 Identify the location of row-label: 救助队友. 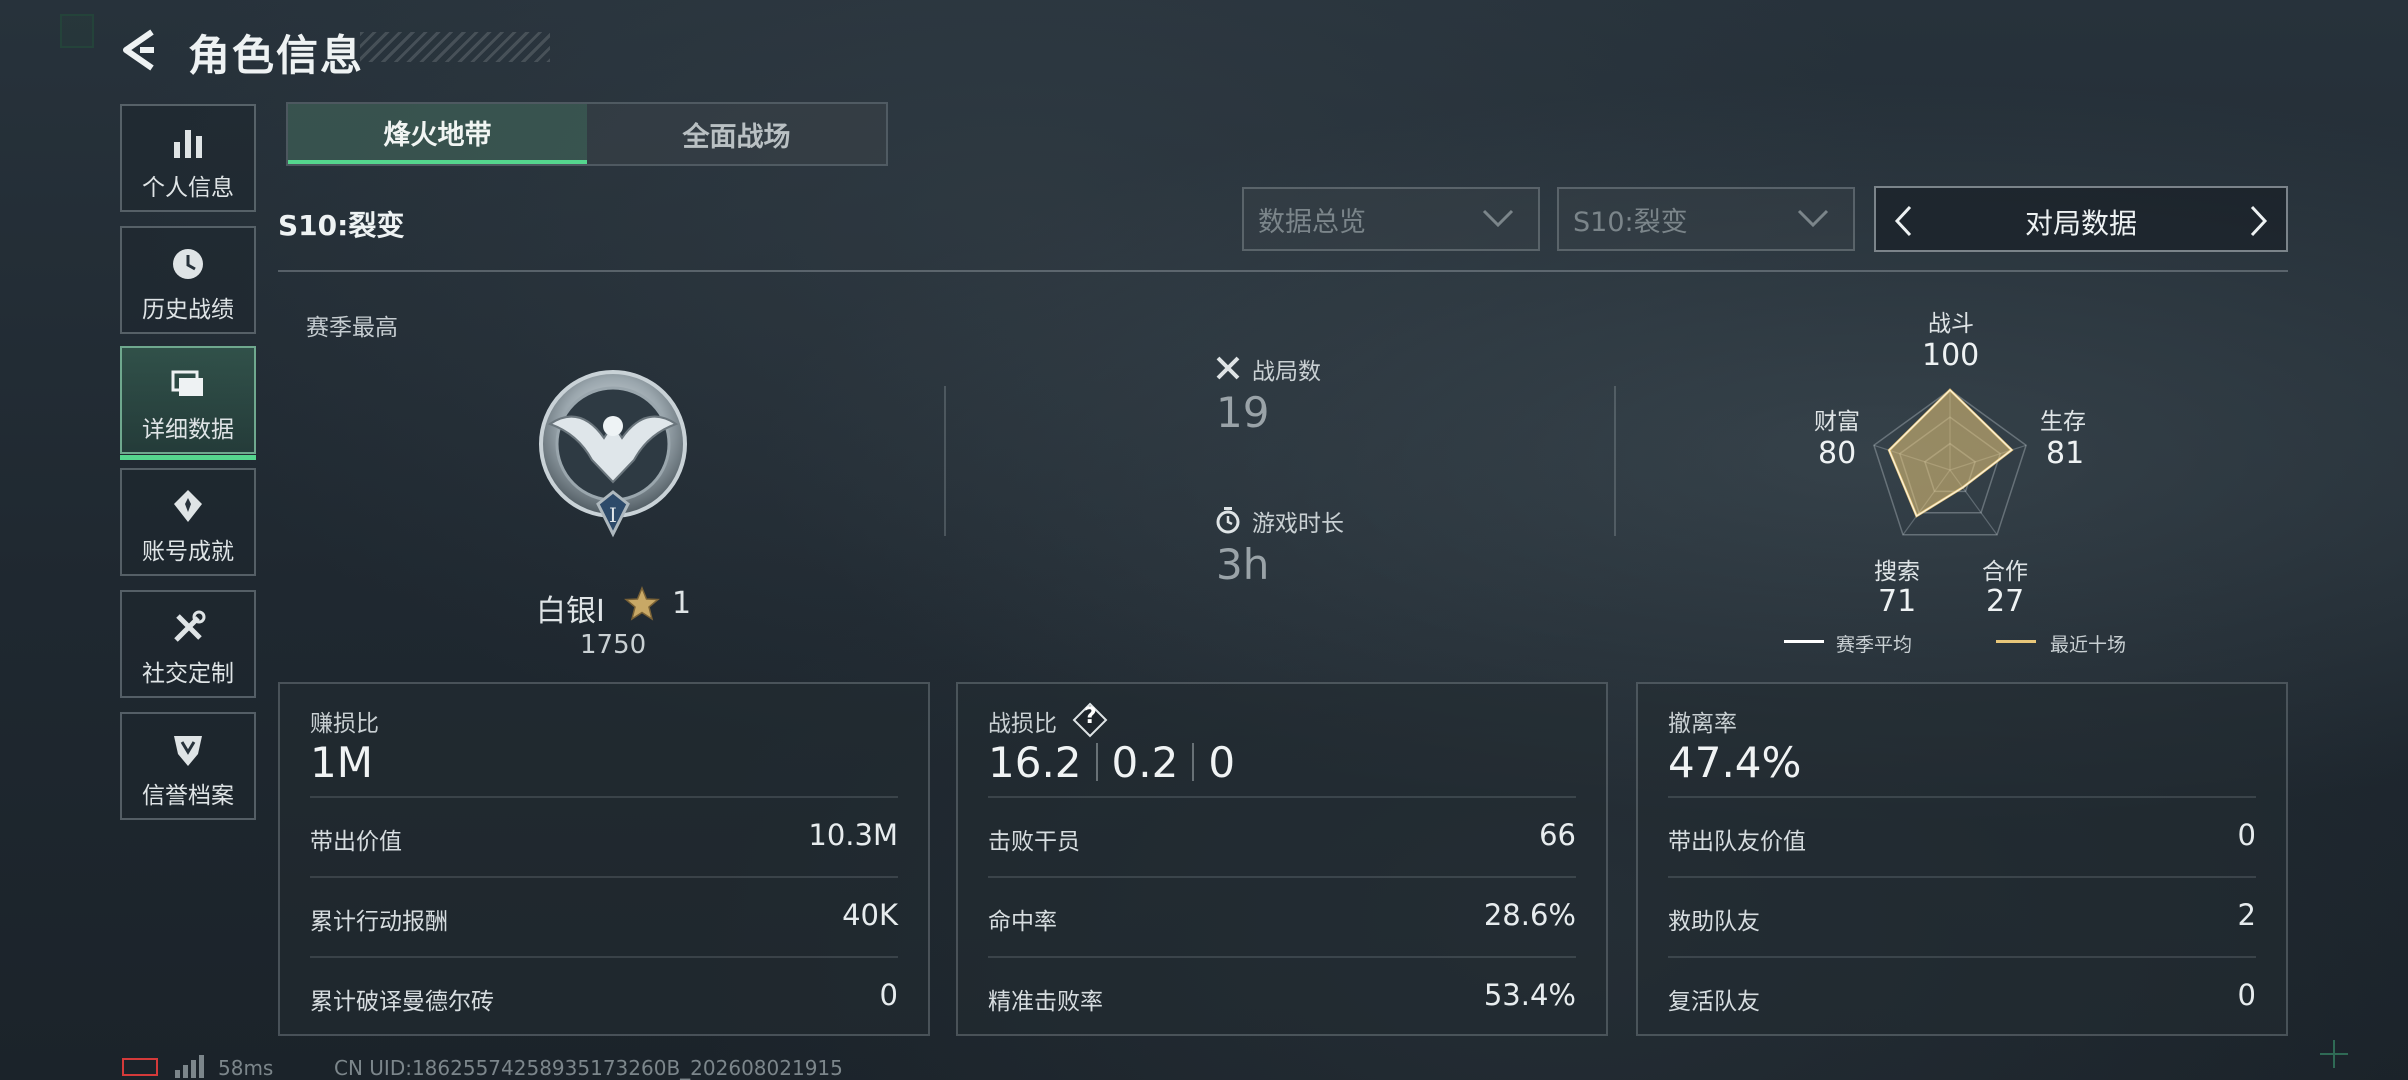
(1714, 922).